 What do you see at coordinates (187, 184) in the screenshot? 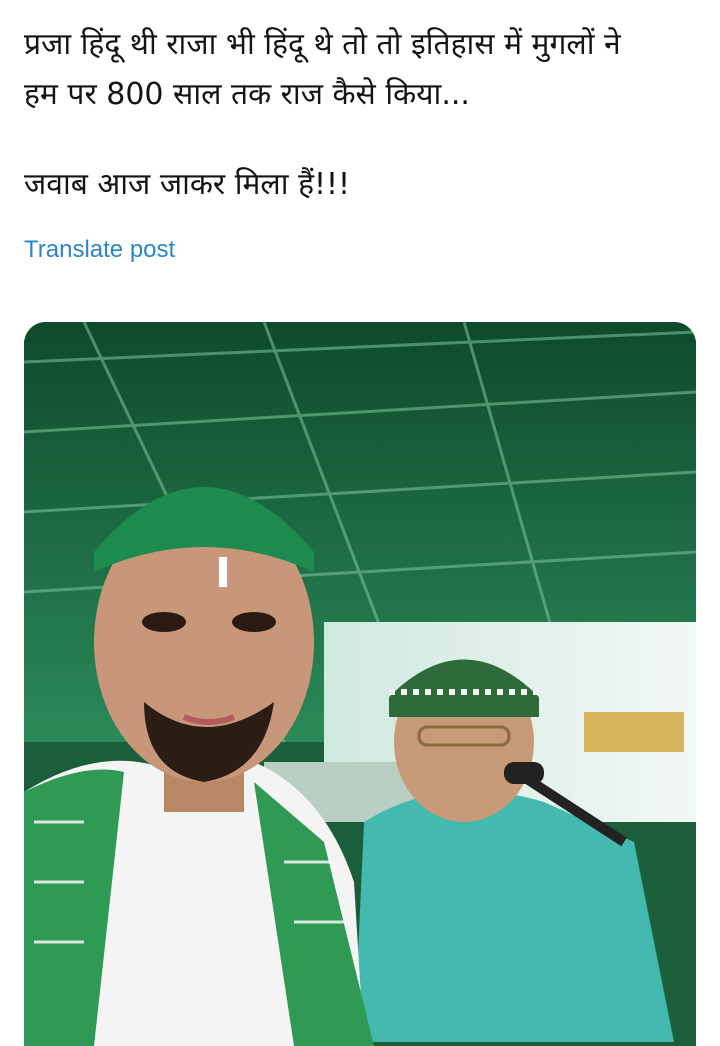
I see `post-text-line-3: जवाब आज जाकर मिला हैं!!!` at bounding box center [187, 184].